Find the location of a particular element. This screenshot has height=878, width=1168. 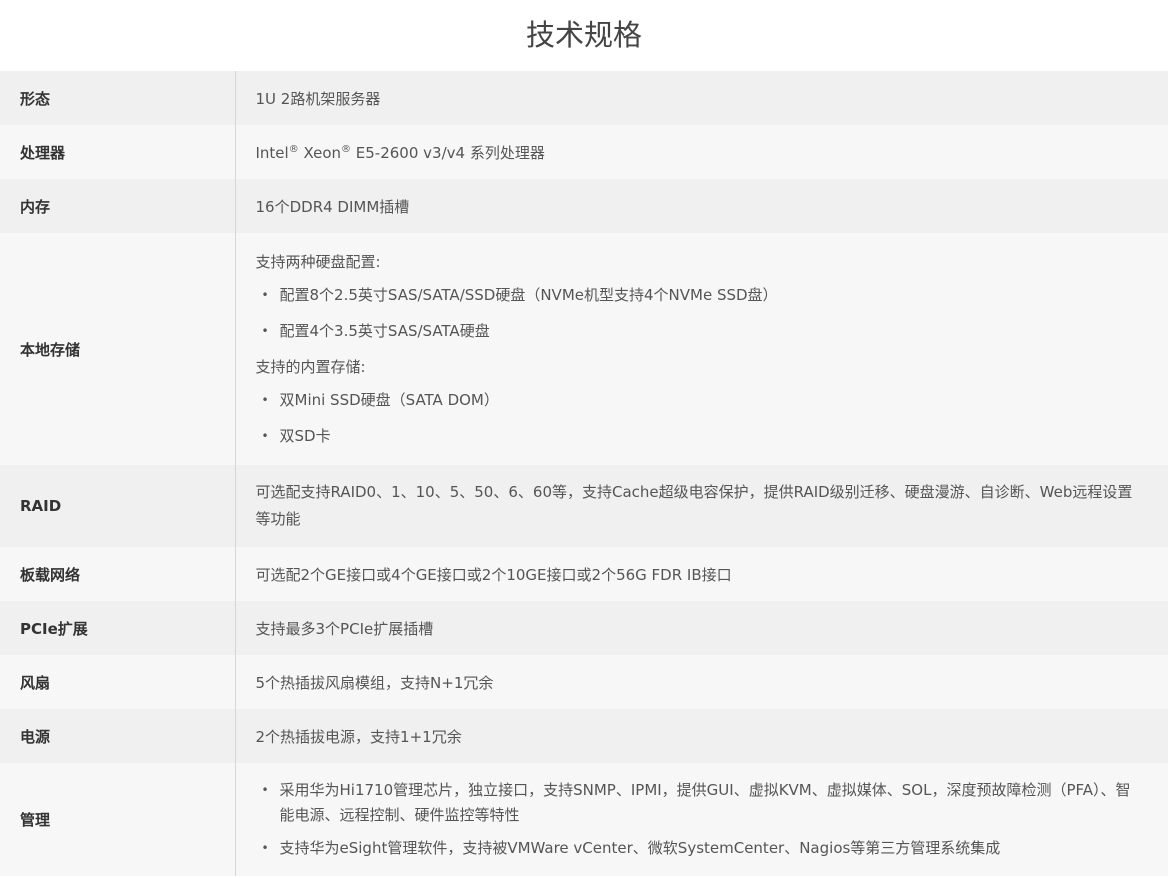

spec-value: 5个热插拔风扇模组，支持N+1冗余 is located at coordinates (701, 682).